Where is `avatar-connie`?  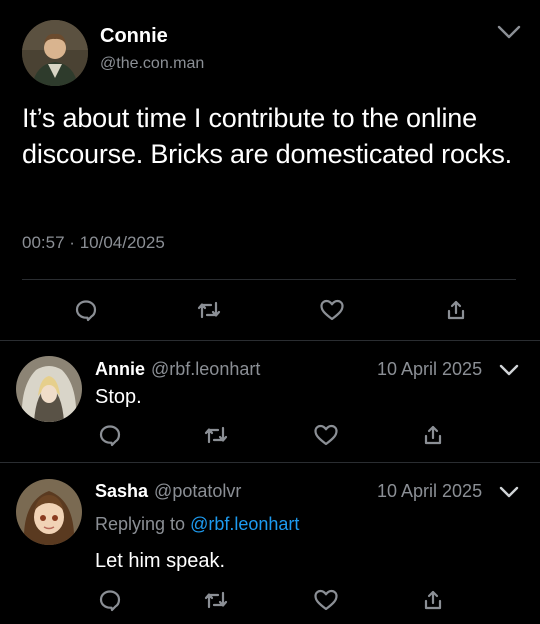 avatar-connie is located at coordinates (55, 53).